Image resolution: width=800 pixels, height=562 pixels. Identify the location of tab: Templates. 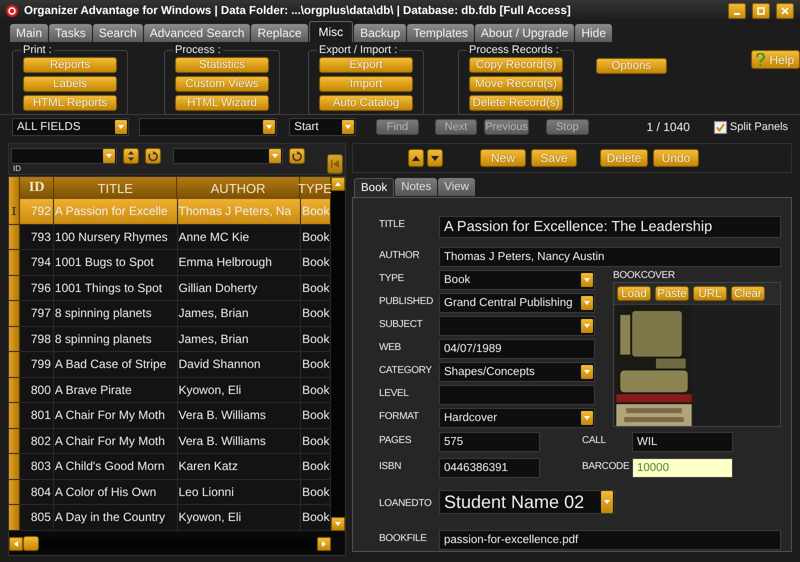
(440, 33).